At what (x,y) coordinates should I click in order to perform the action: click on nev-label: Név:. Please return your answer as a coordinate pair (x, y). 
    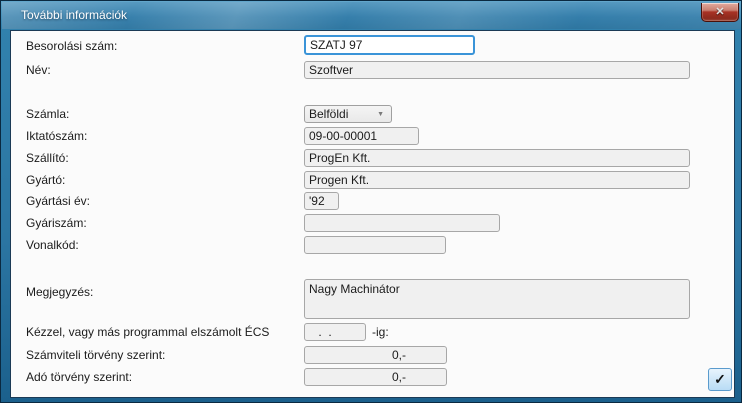
    Looking at the image, I should click on (38, 70).